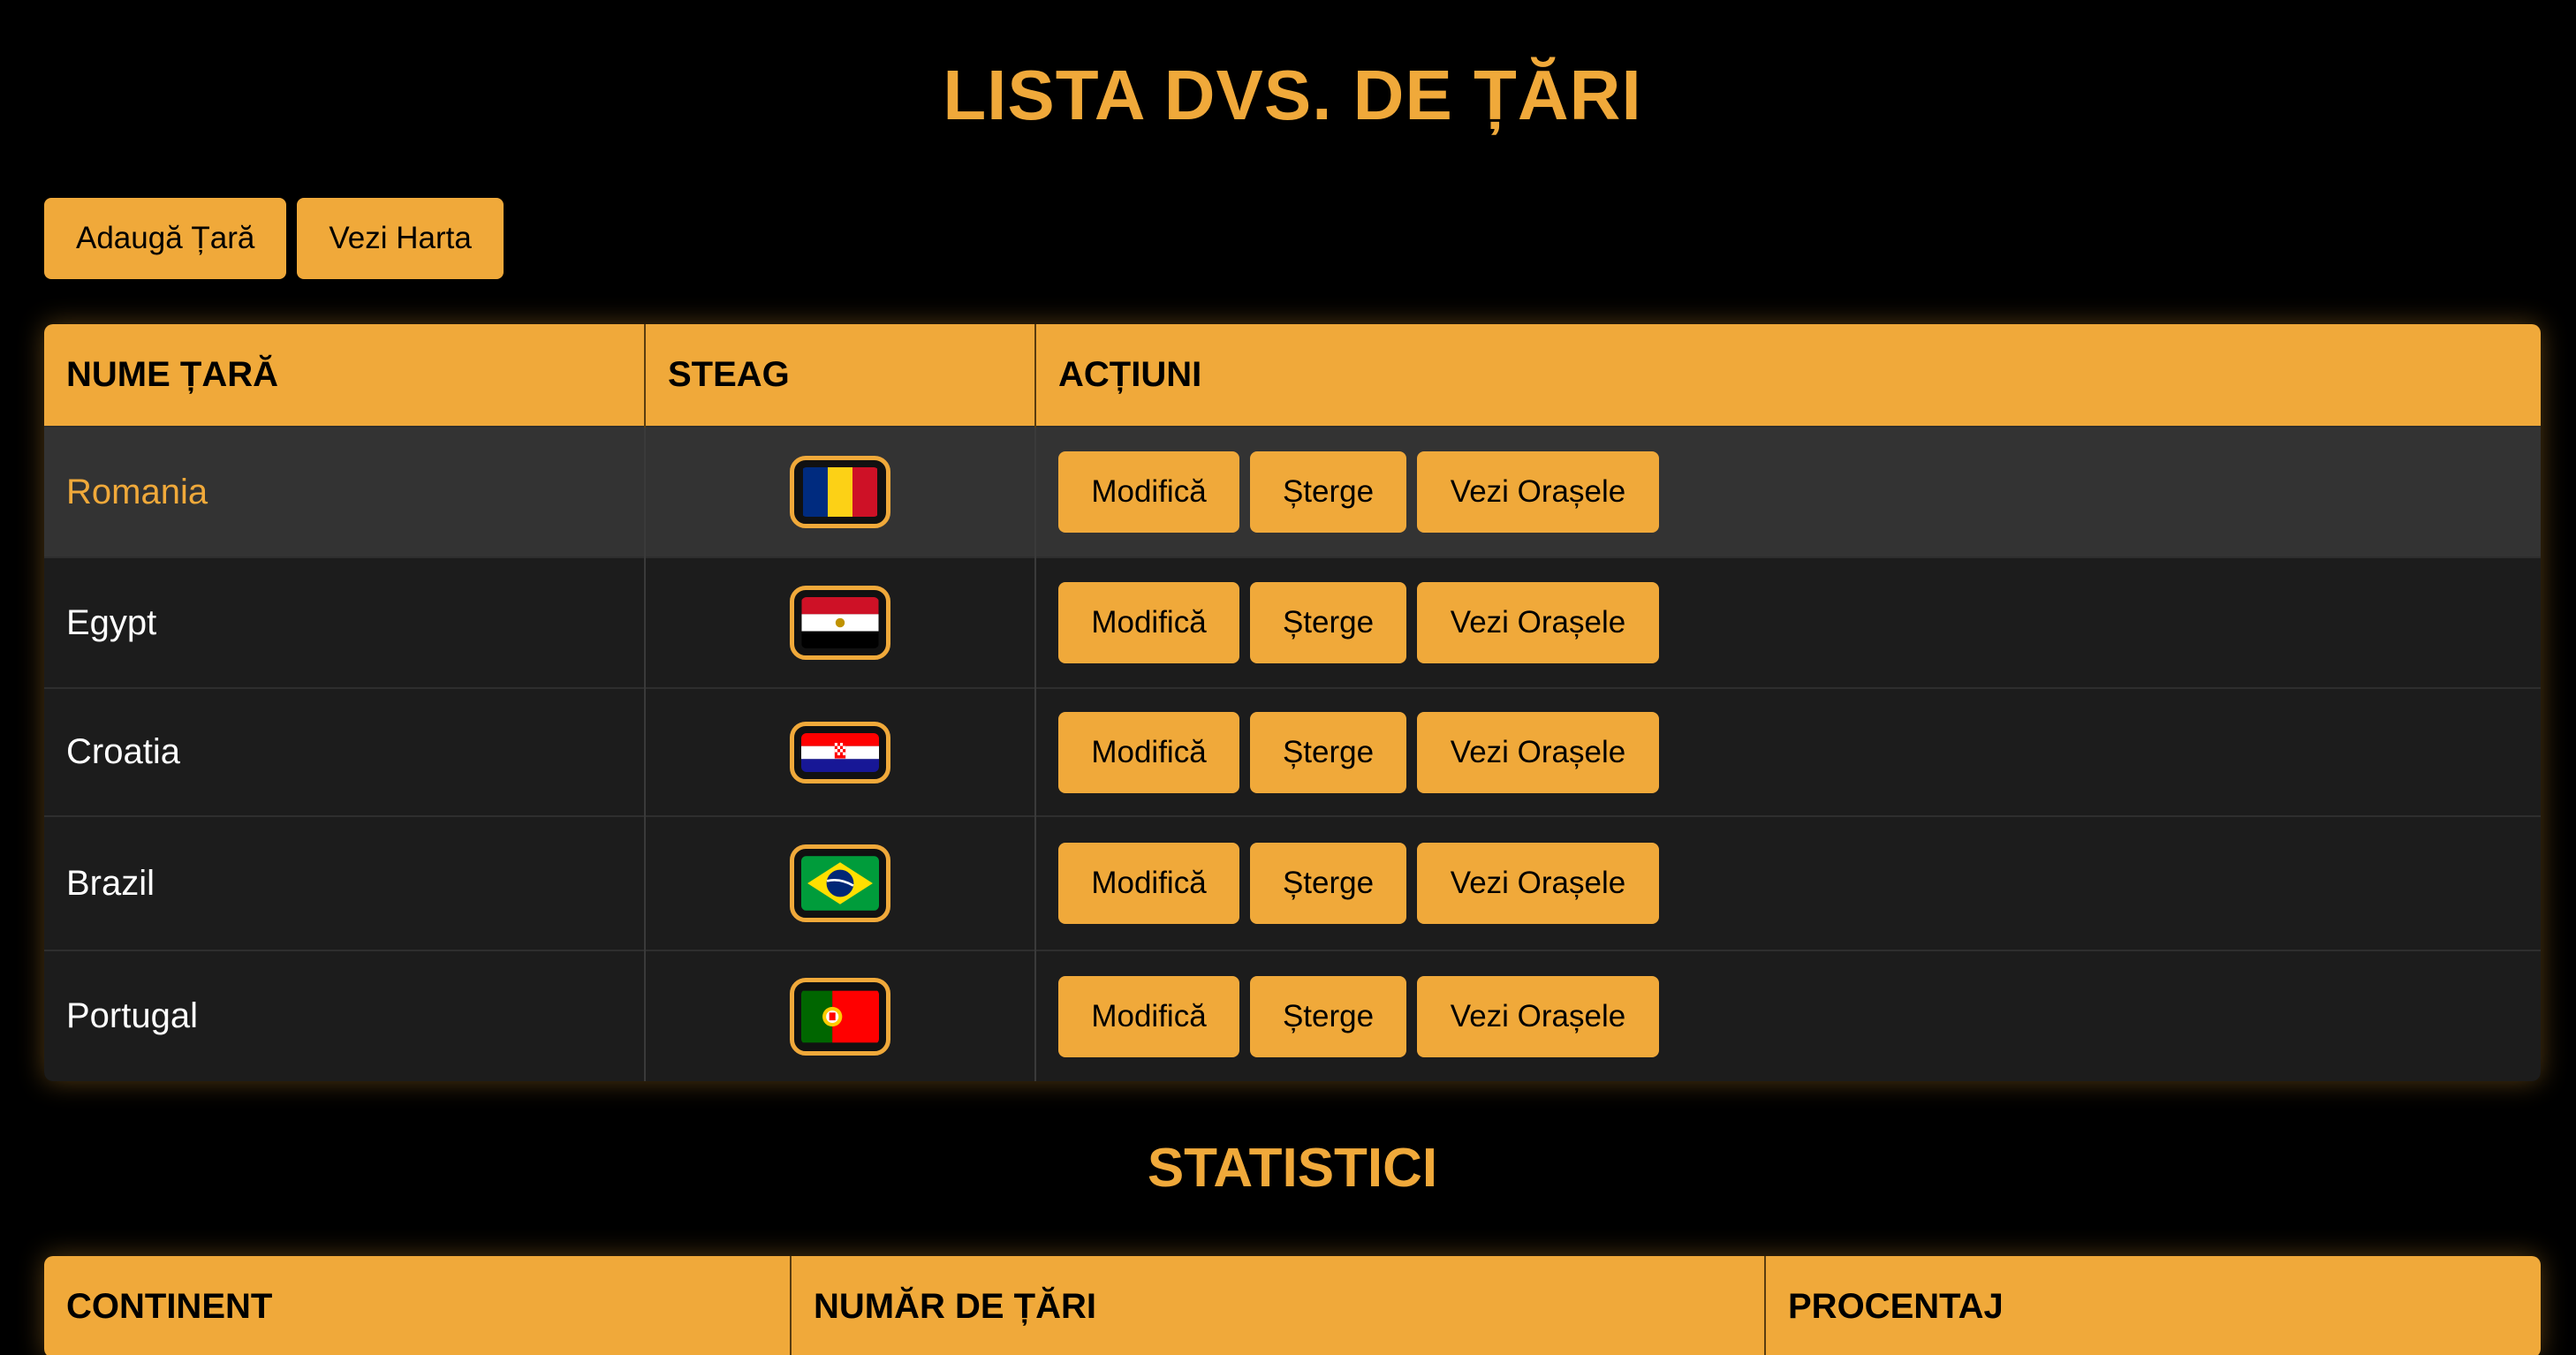 Image resolution: width=2576 pixels, height=1355 pixels. What do you see at coordinates (1293, 1168) in the screenshot?
I see `statistics-title: STATISTICI` at bounding box center [1293, 1168].